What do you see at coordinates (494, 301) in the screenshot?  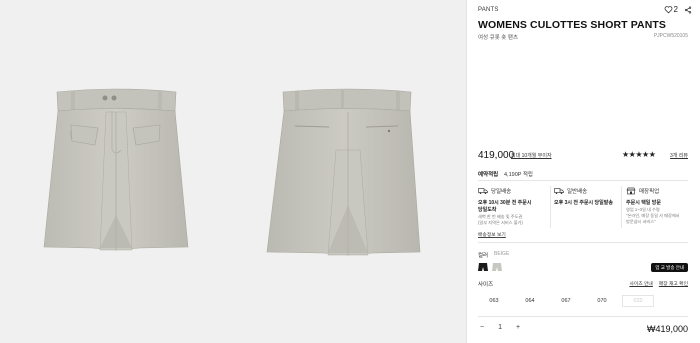 I see `size-option-063: 063` at bounding box center [494, 301].